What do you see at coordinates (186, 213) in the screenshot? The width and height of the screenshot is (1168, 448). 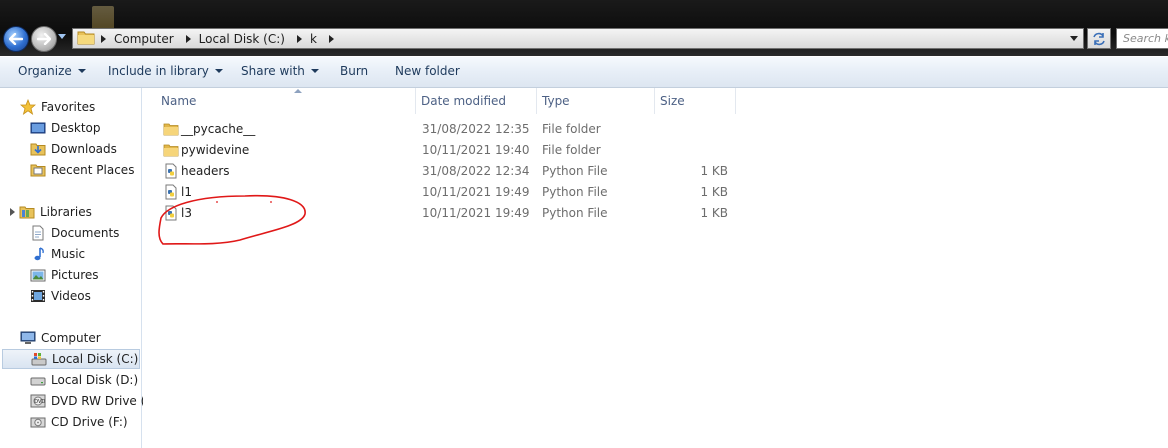 I see `file-name: l3` at bounding box center [186, 213].